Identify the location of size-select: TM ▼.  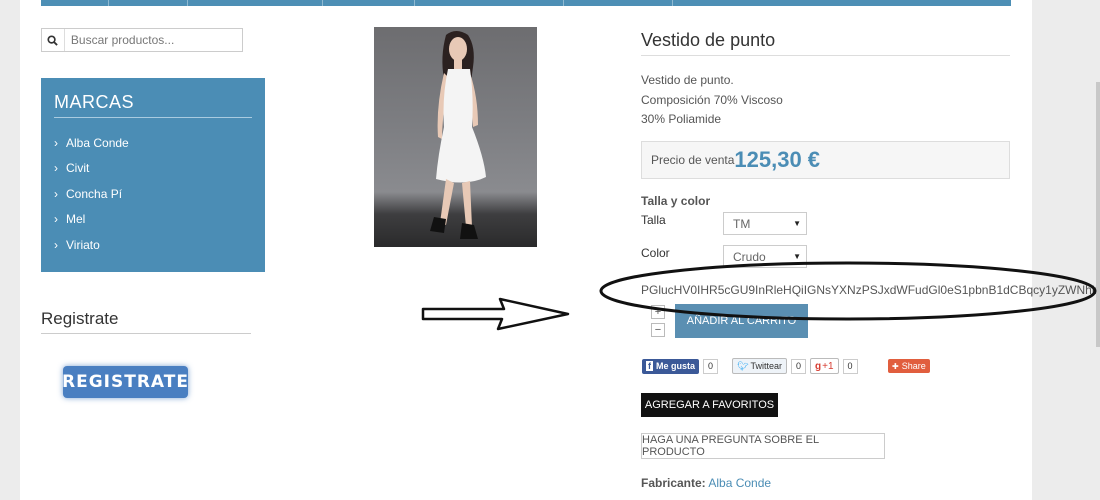
(765, 223).